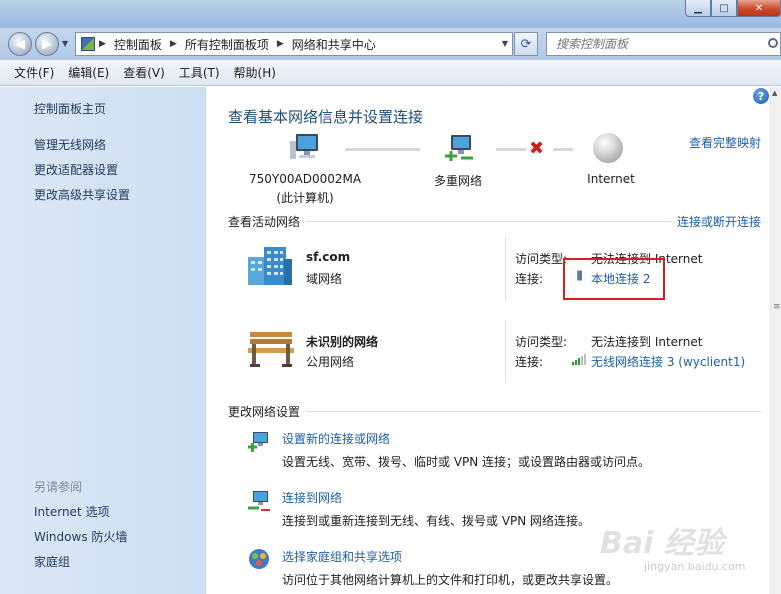  Describe the element at coordinates (34, 72) in the screenshot. I see `menu-file: 文件(F)` at that location.